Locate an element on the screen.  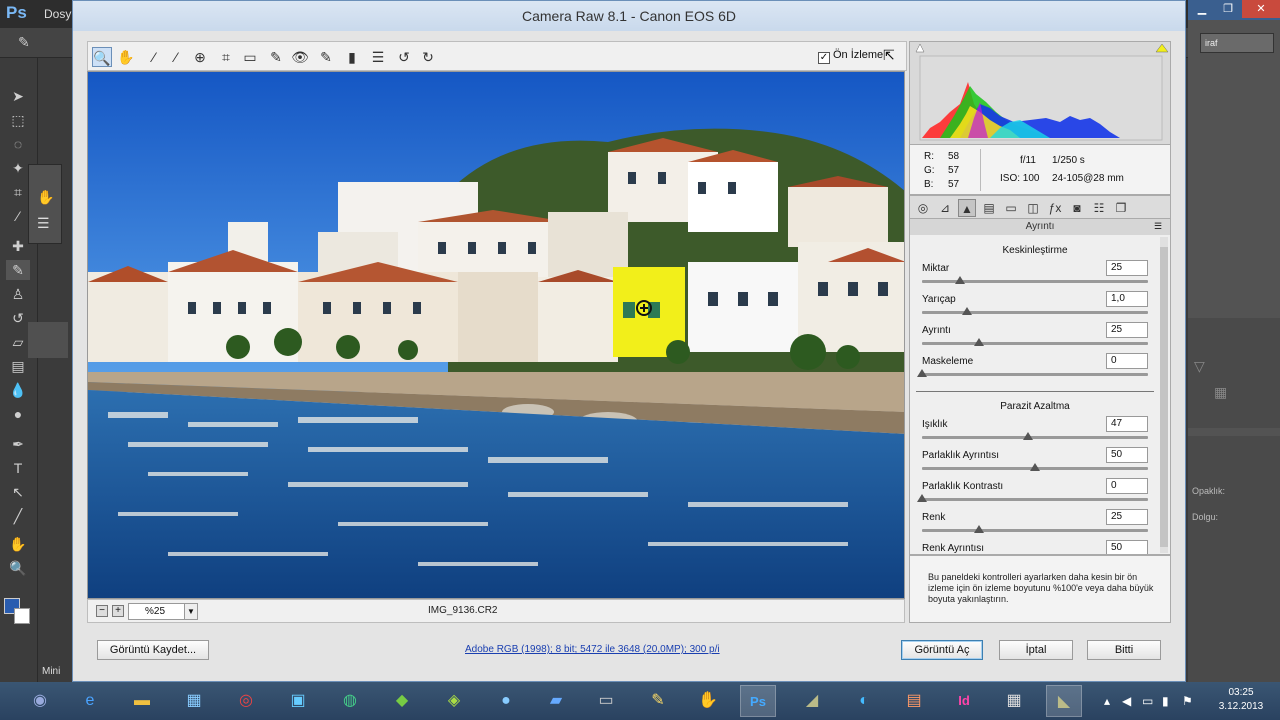
restore-icon: ❐ is located at coordinates (1228, 9).